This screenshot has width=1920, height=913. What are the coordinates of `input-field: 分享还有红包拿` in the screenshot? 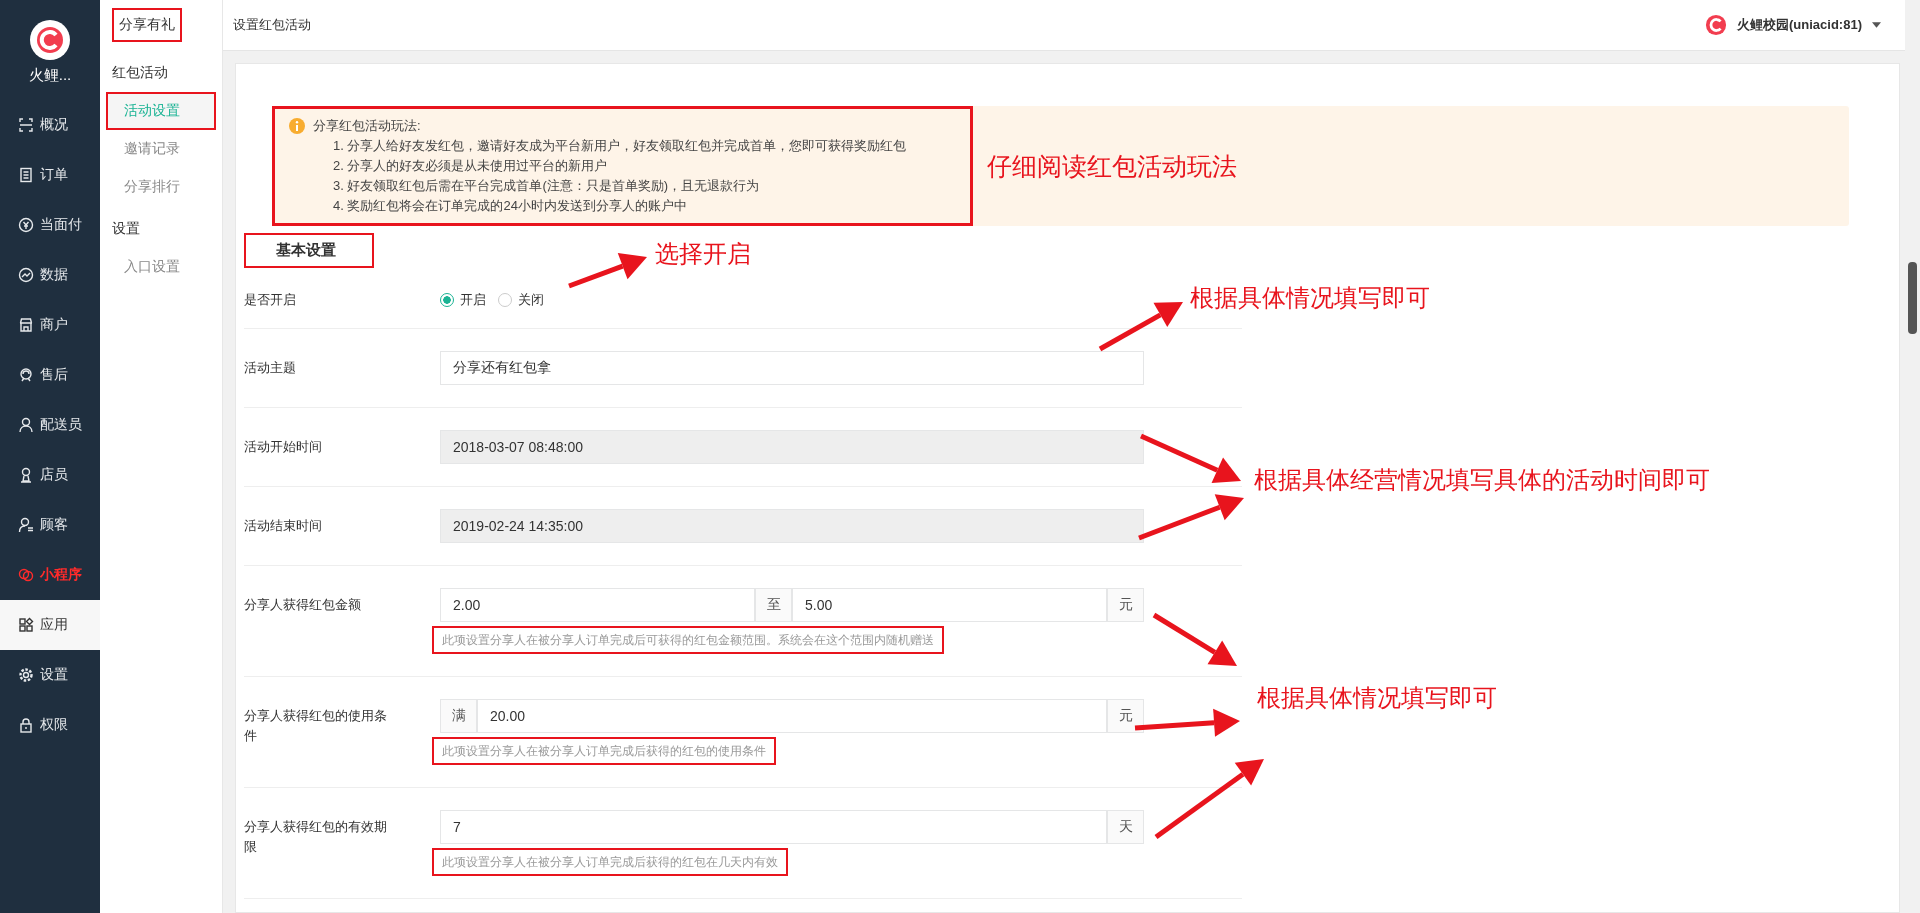 It's located at (792, 368).